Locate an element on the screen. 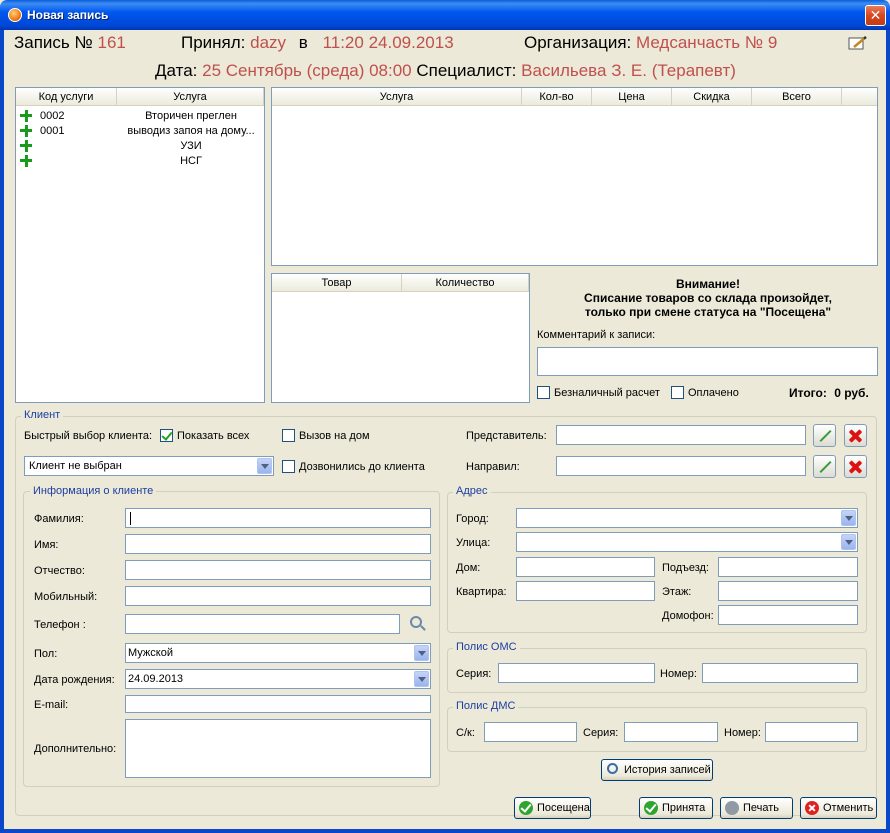  show-all-label: Показать всех is located at coordinates (213, 436).